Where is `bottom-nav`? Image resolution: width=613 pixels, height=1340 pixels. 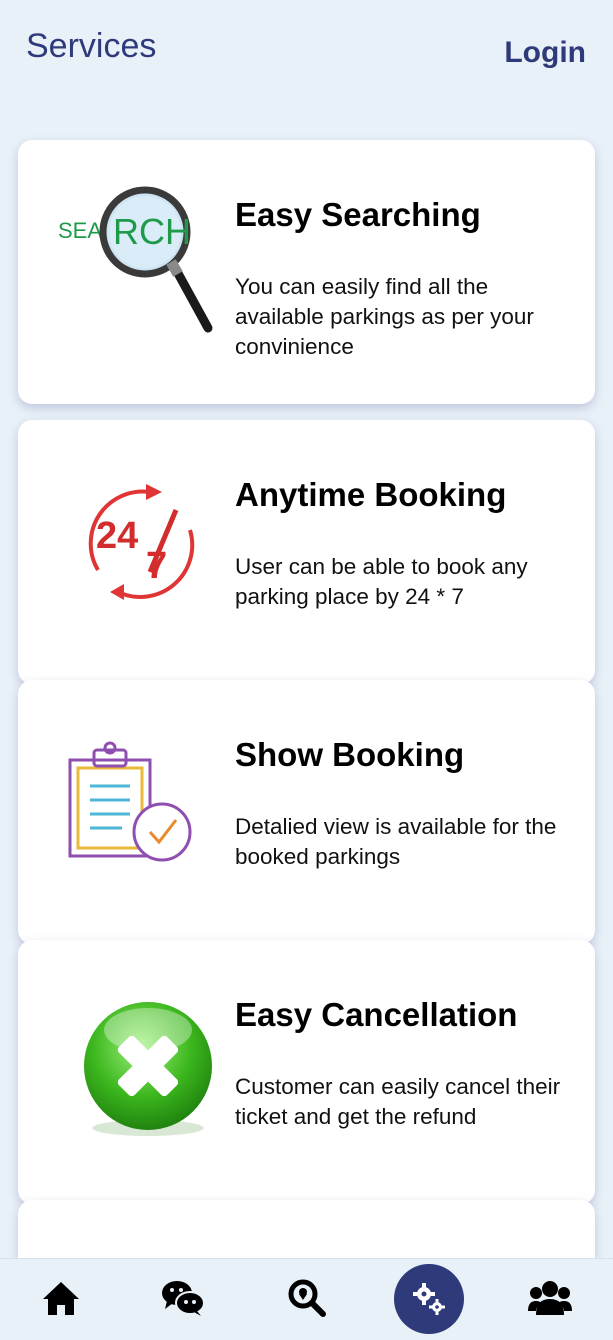 bottom-nav is located at coordinates (306, 1299).